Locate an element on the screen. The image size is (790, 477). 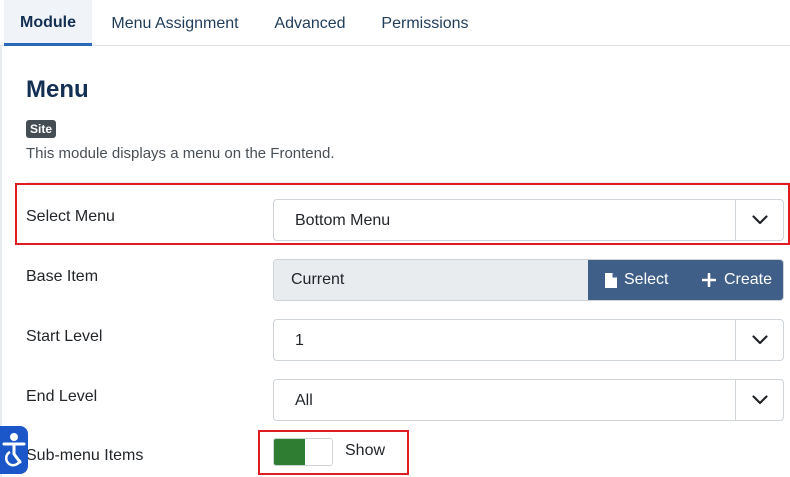
tab-module: Module is located at coordinates (48, 23).